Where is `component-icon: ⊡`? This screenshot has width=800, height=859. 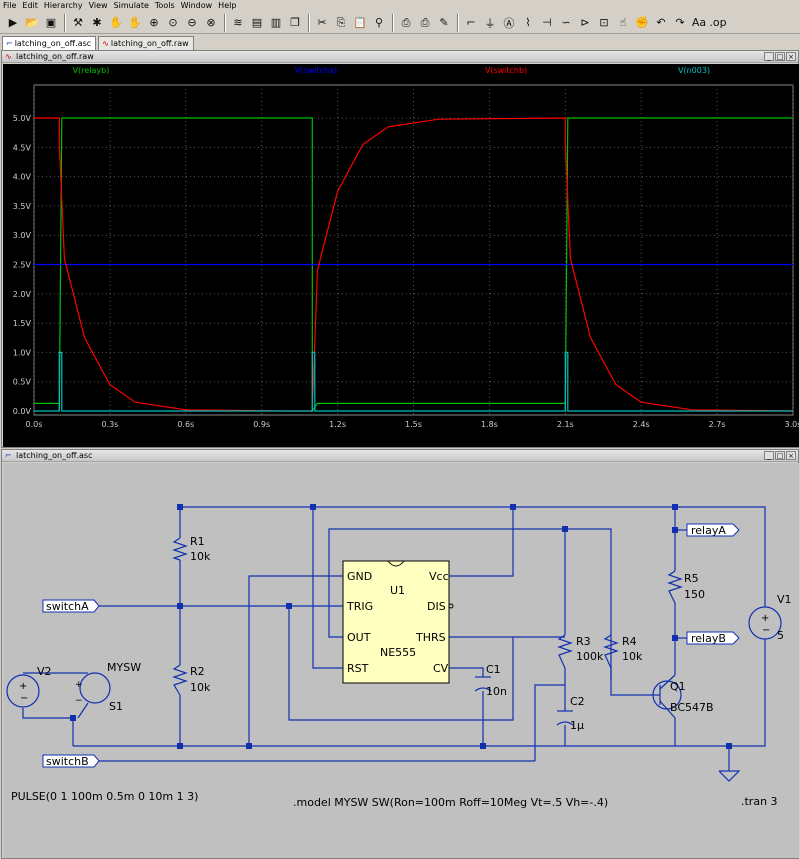
component-icon: ⊡ is located at coordinates (604, 23).